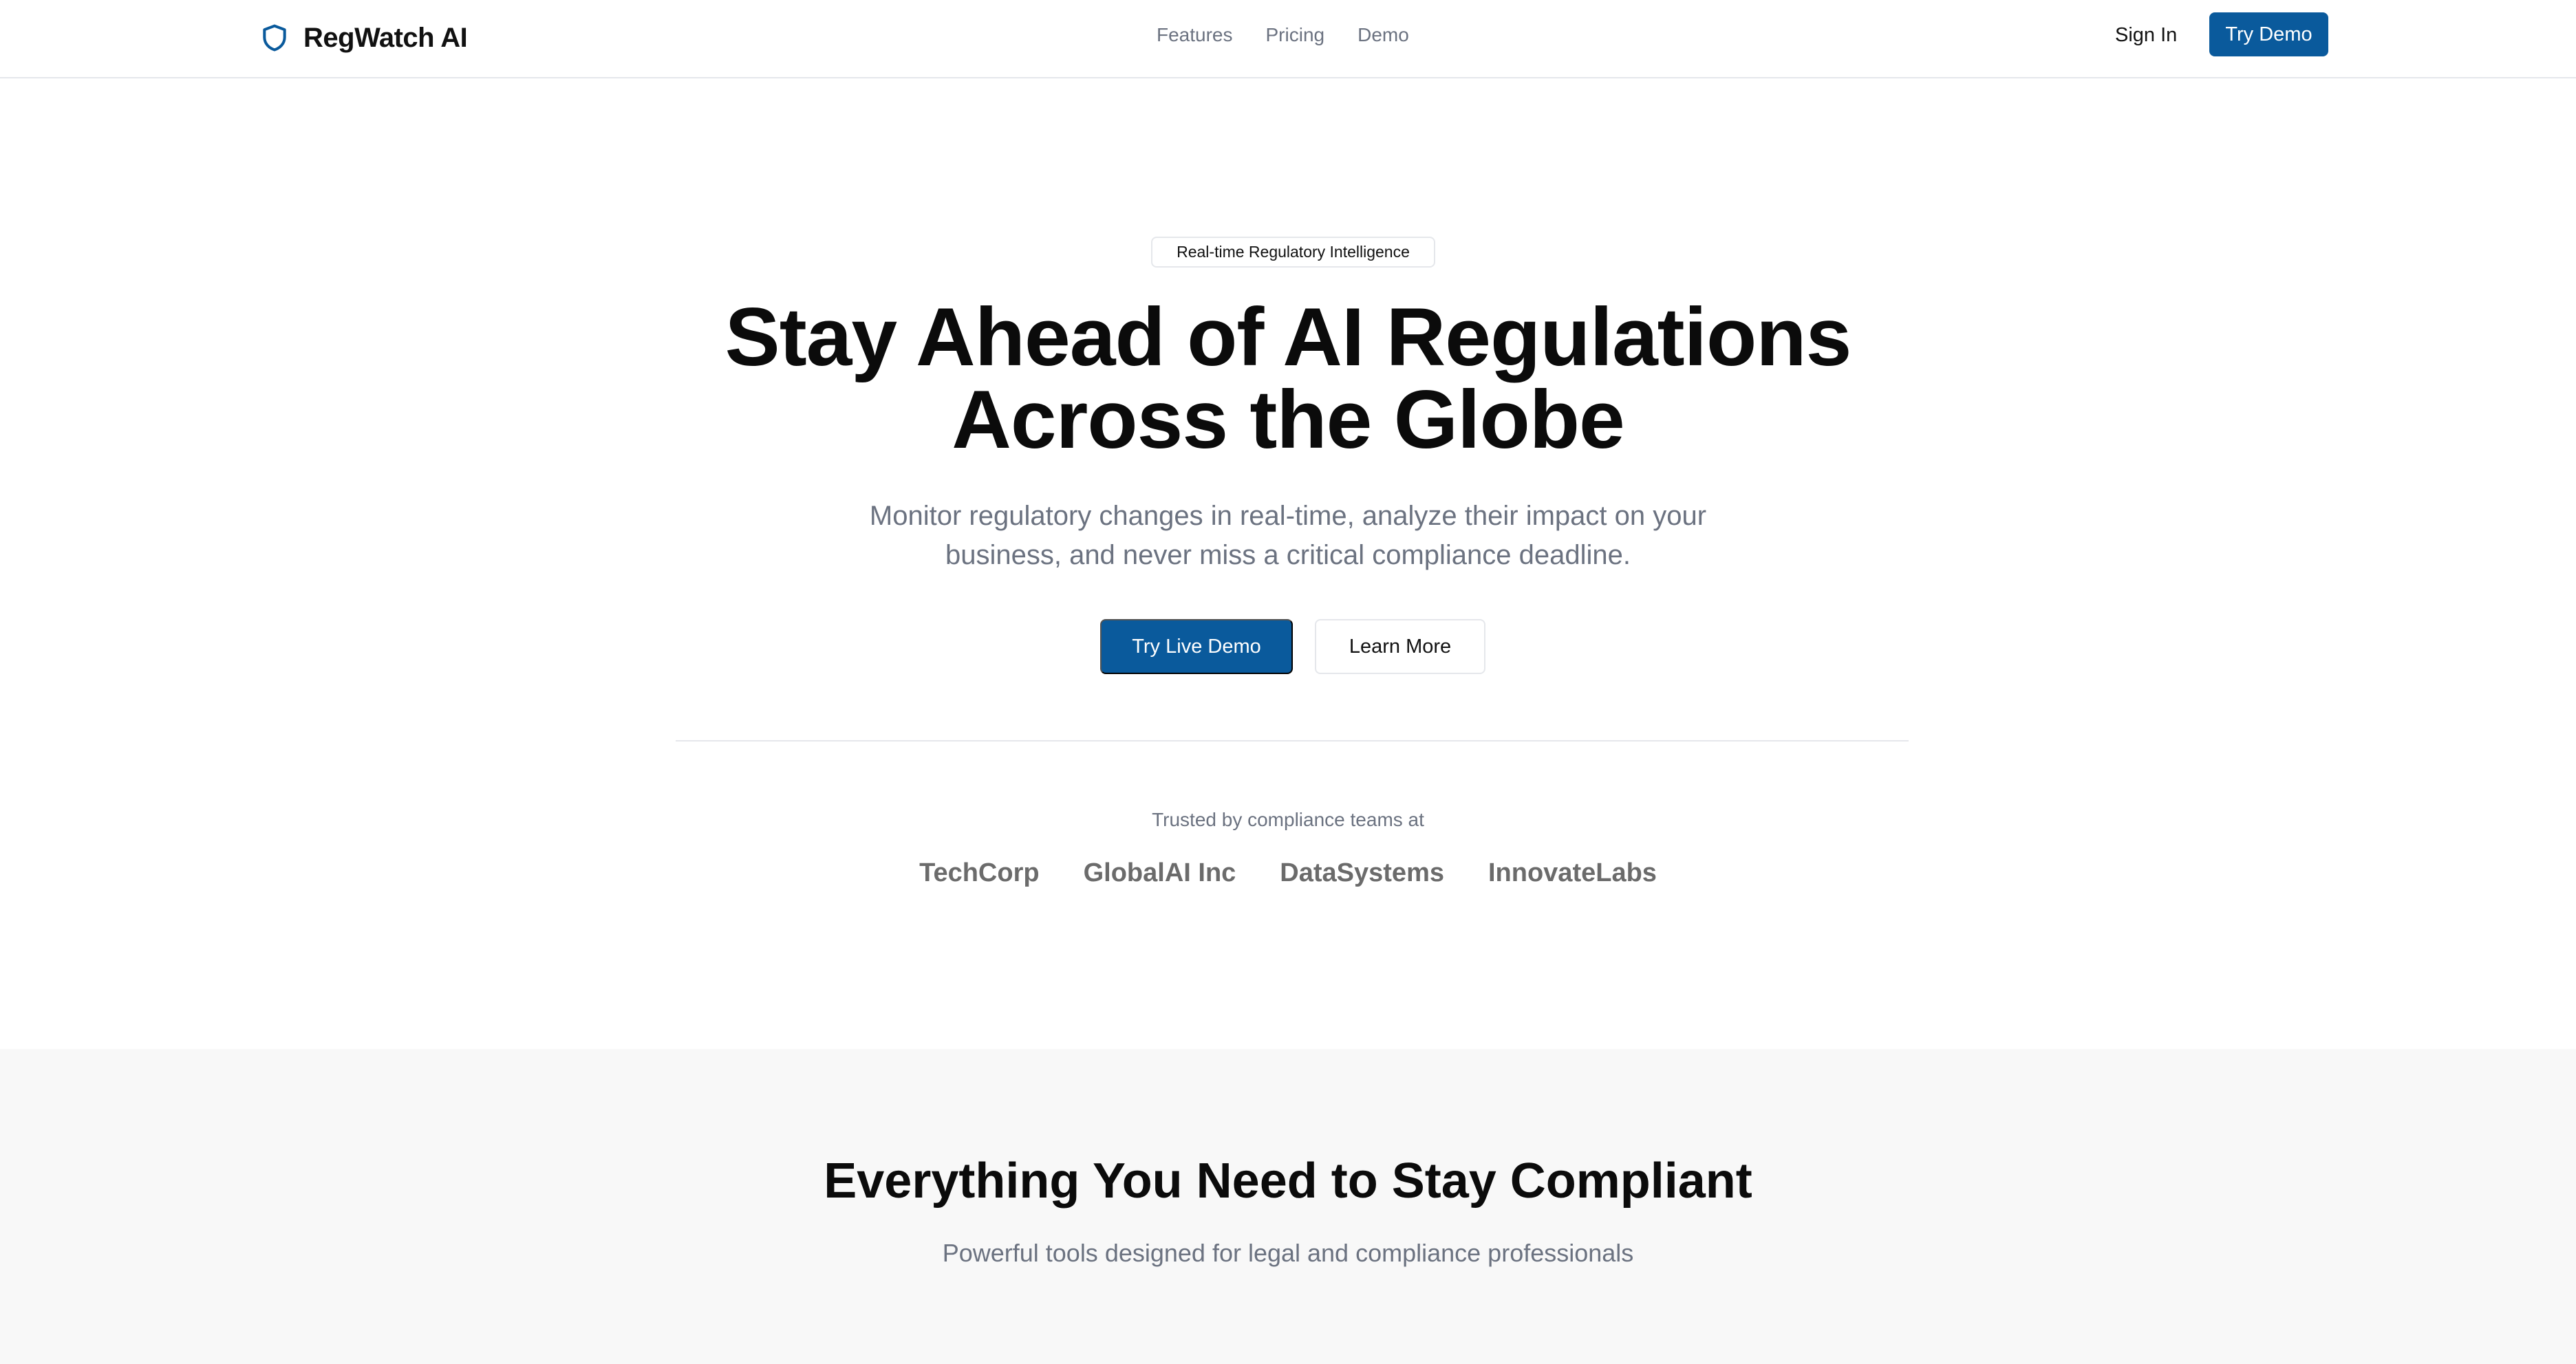 The height and width of the screenshot is (1364, 2576). I want to click on hero-badge: Real-time Regulatory Intelligence, so click(1293, 252).